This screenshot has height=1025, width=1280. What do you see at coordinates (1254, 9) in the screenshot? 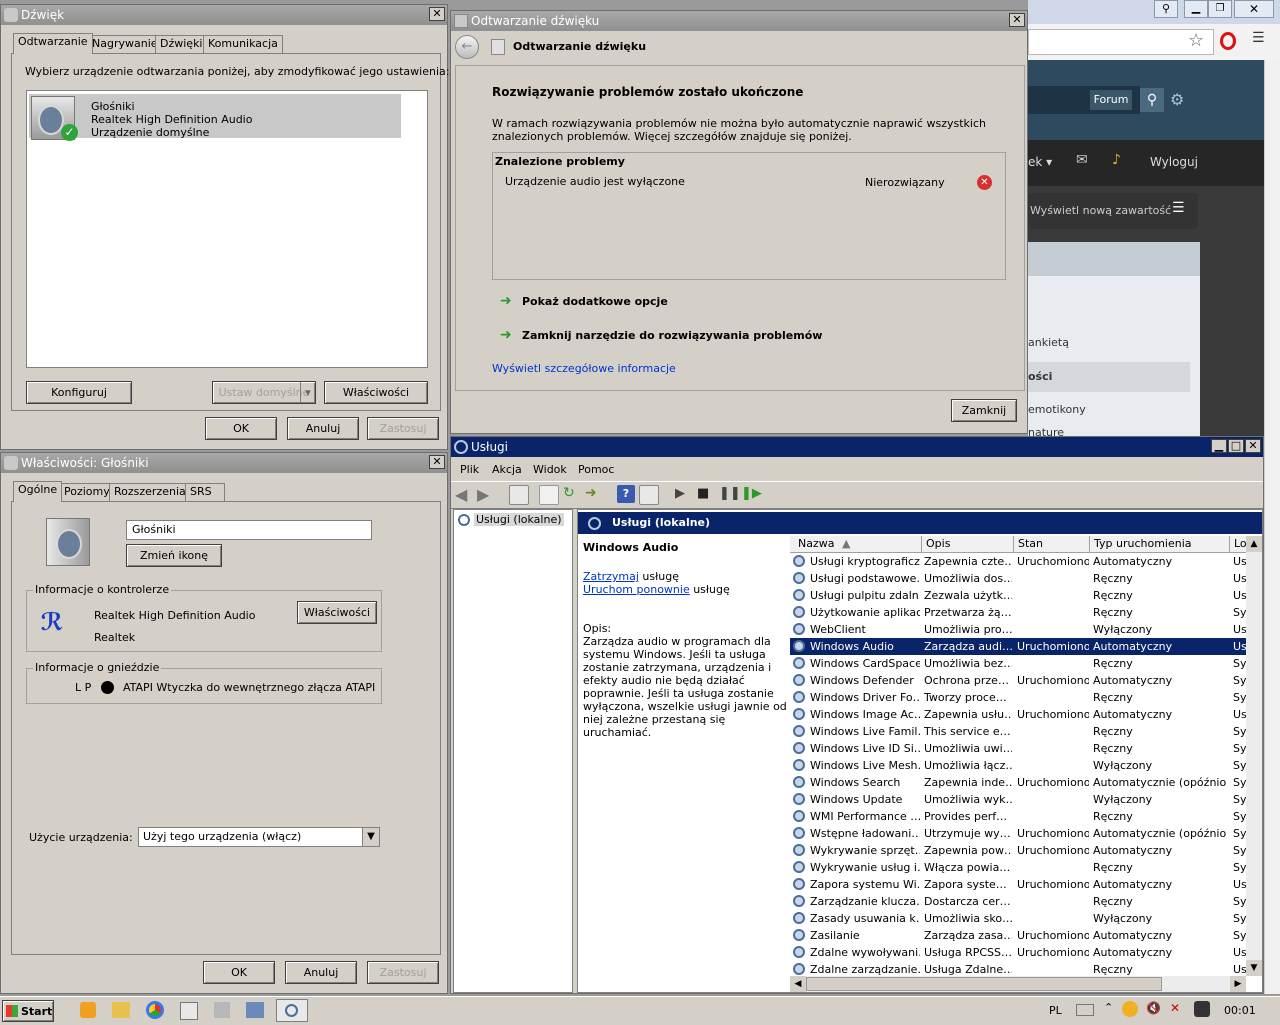
I see `close-icon: ✕` at bounding box center [1254, 9].